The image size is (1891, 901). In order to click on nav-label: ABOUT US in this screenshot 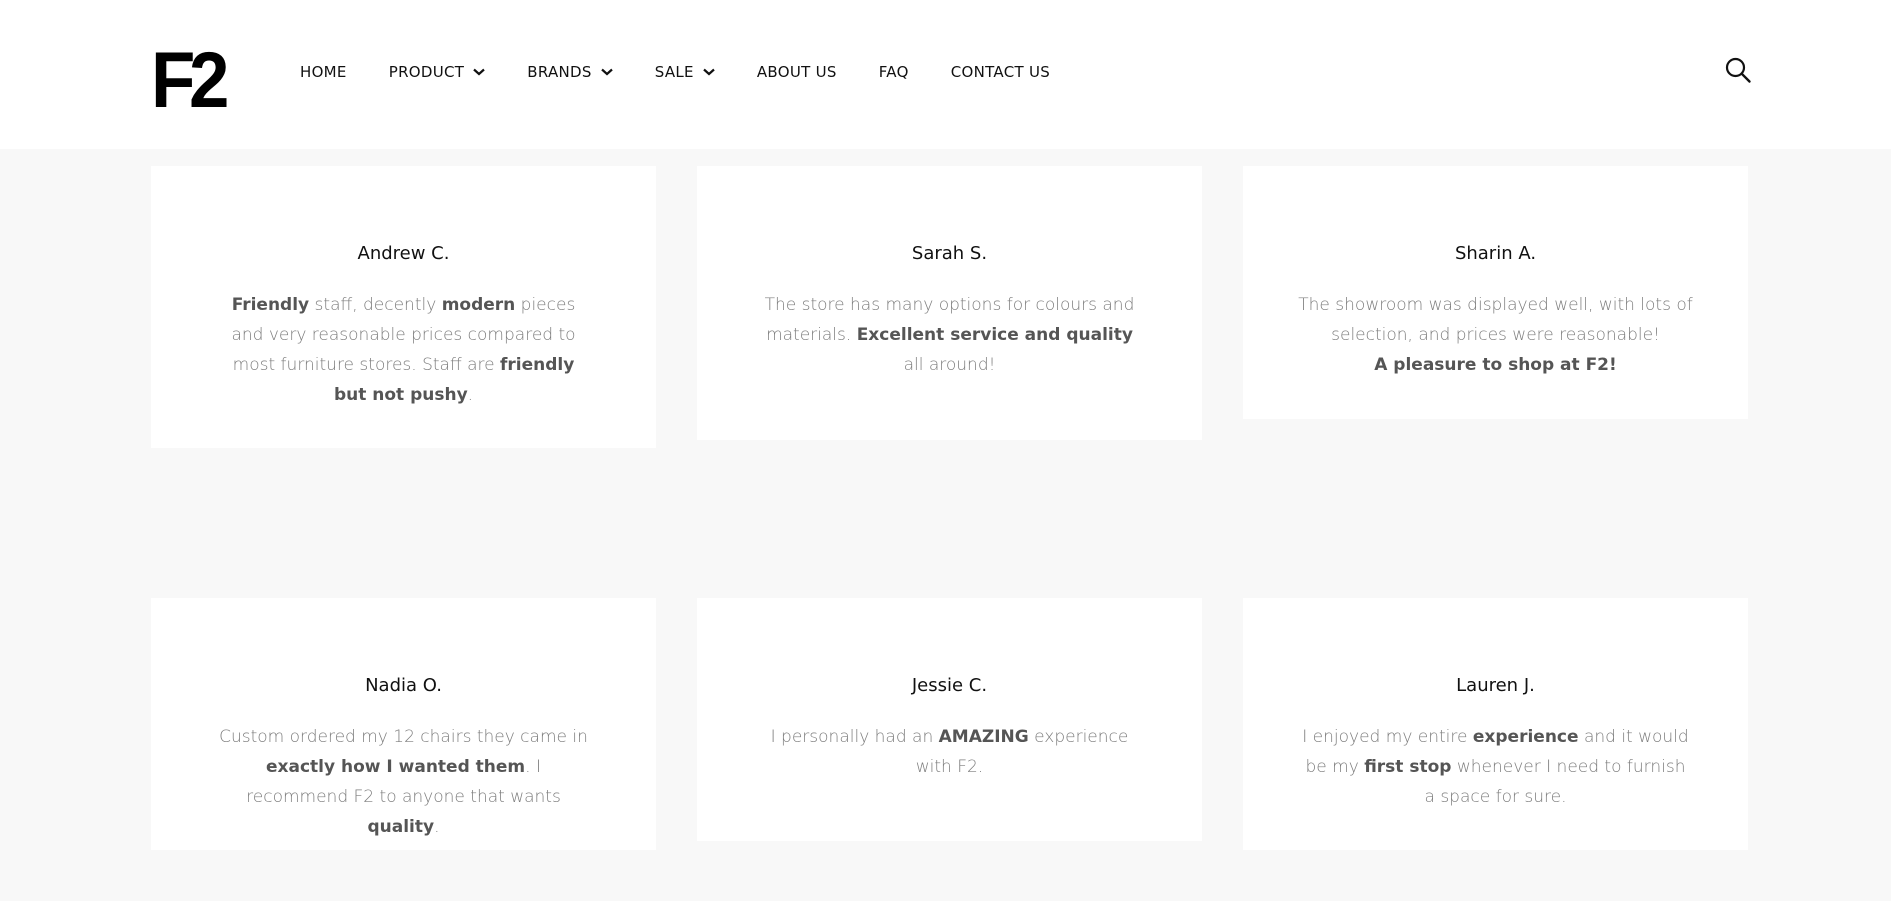, I will do `click(796, 72)`.